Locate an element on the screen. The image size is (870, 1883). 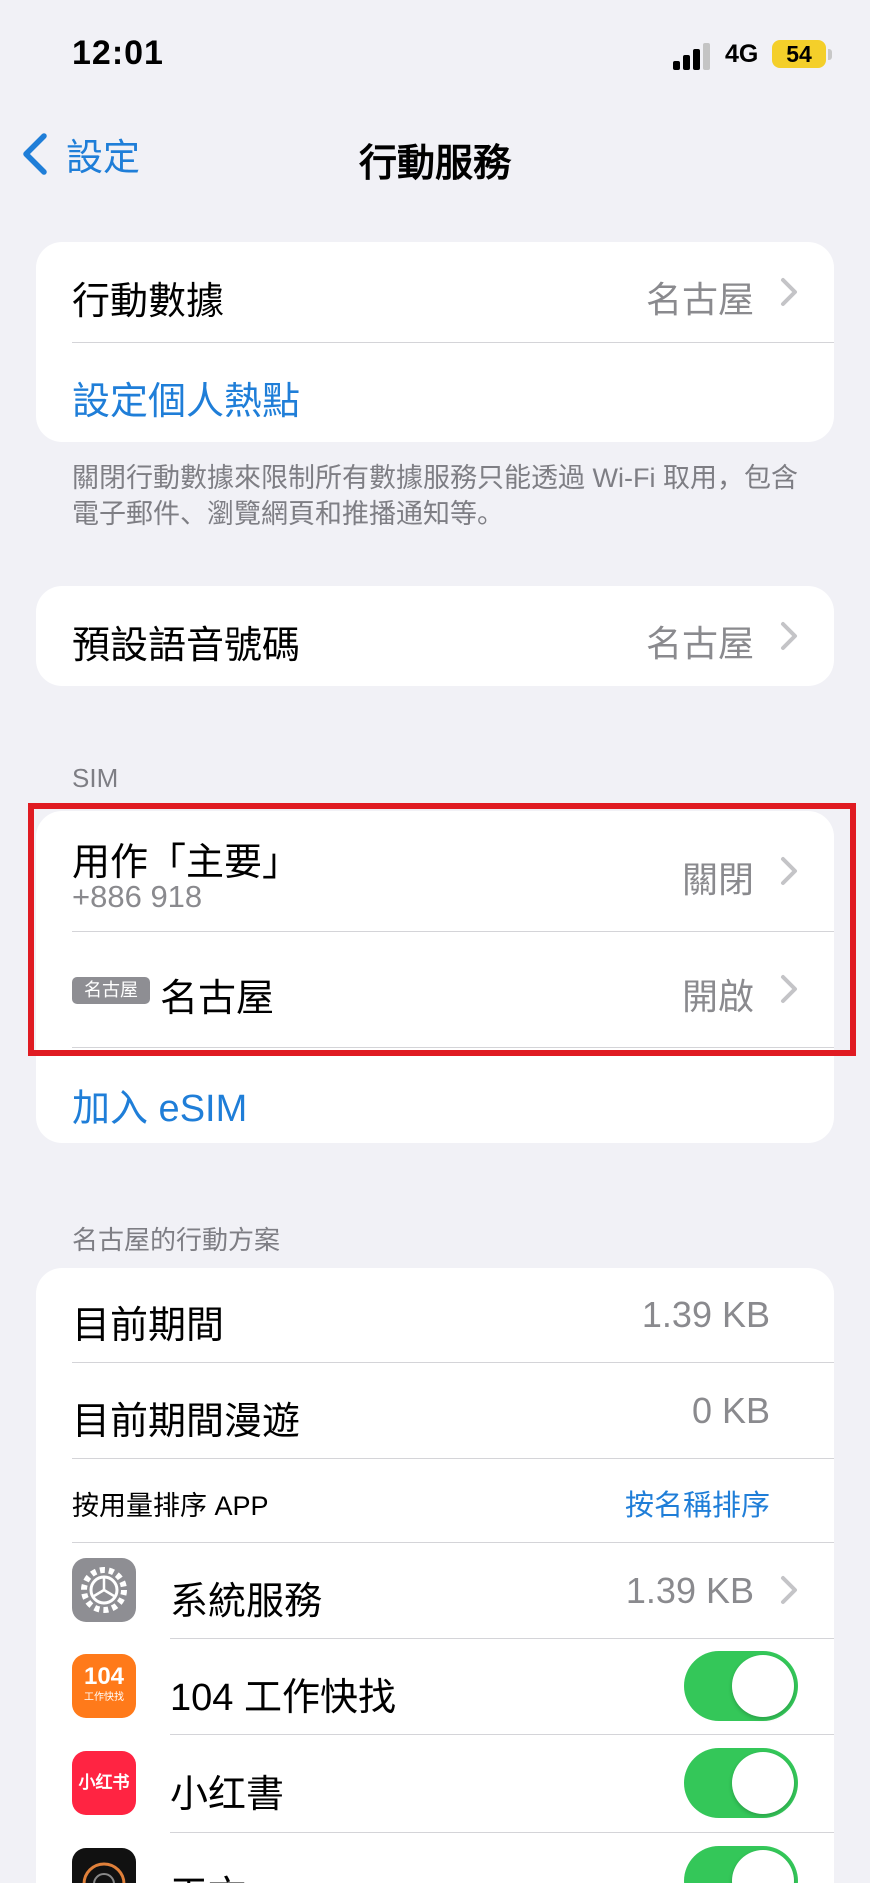
roaming-row: 目前期間漫遊 0 KB is located at coordinates (435, 1410).